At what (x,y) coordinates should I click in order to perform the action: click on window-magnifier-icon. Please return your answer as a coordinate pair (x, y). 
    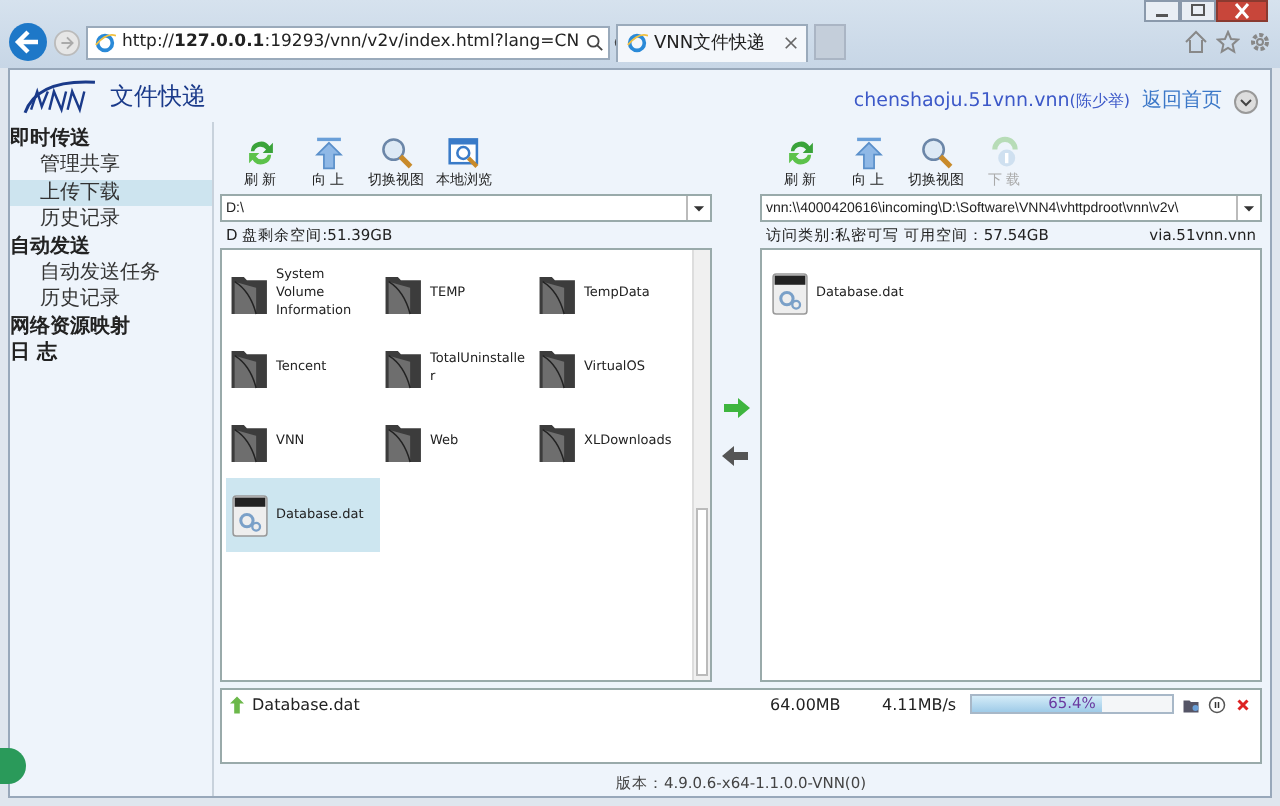
    Looking at the image, I should click on (464, 153).